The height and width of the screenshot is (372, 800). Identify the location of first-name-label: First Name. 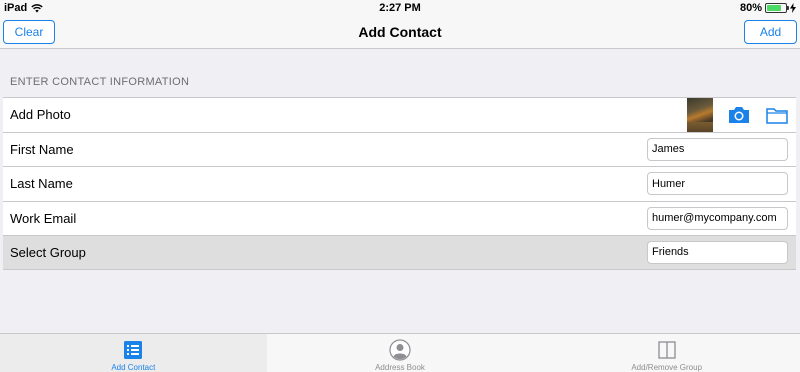
(42, 149).